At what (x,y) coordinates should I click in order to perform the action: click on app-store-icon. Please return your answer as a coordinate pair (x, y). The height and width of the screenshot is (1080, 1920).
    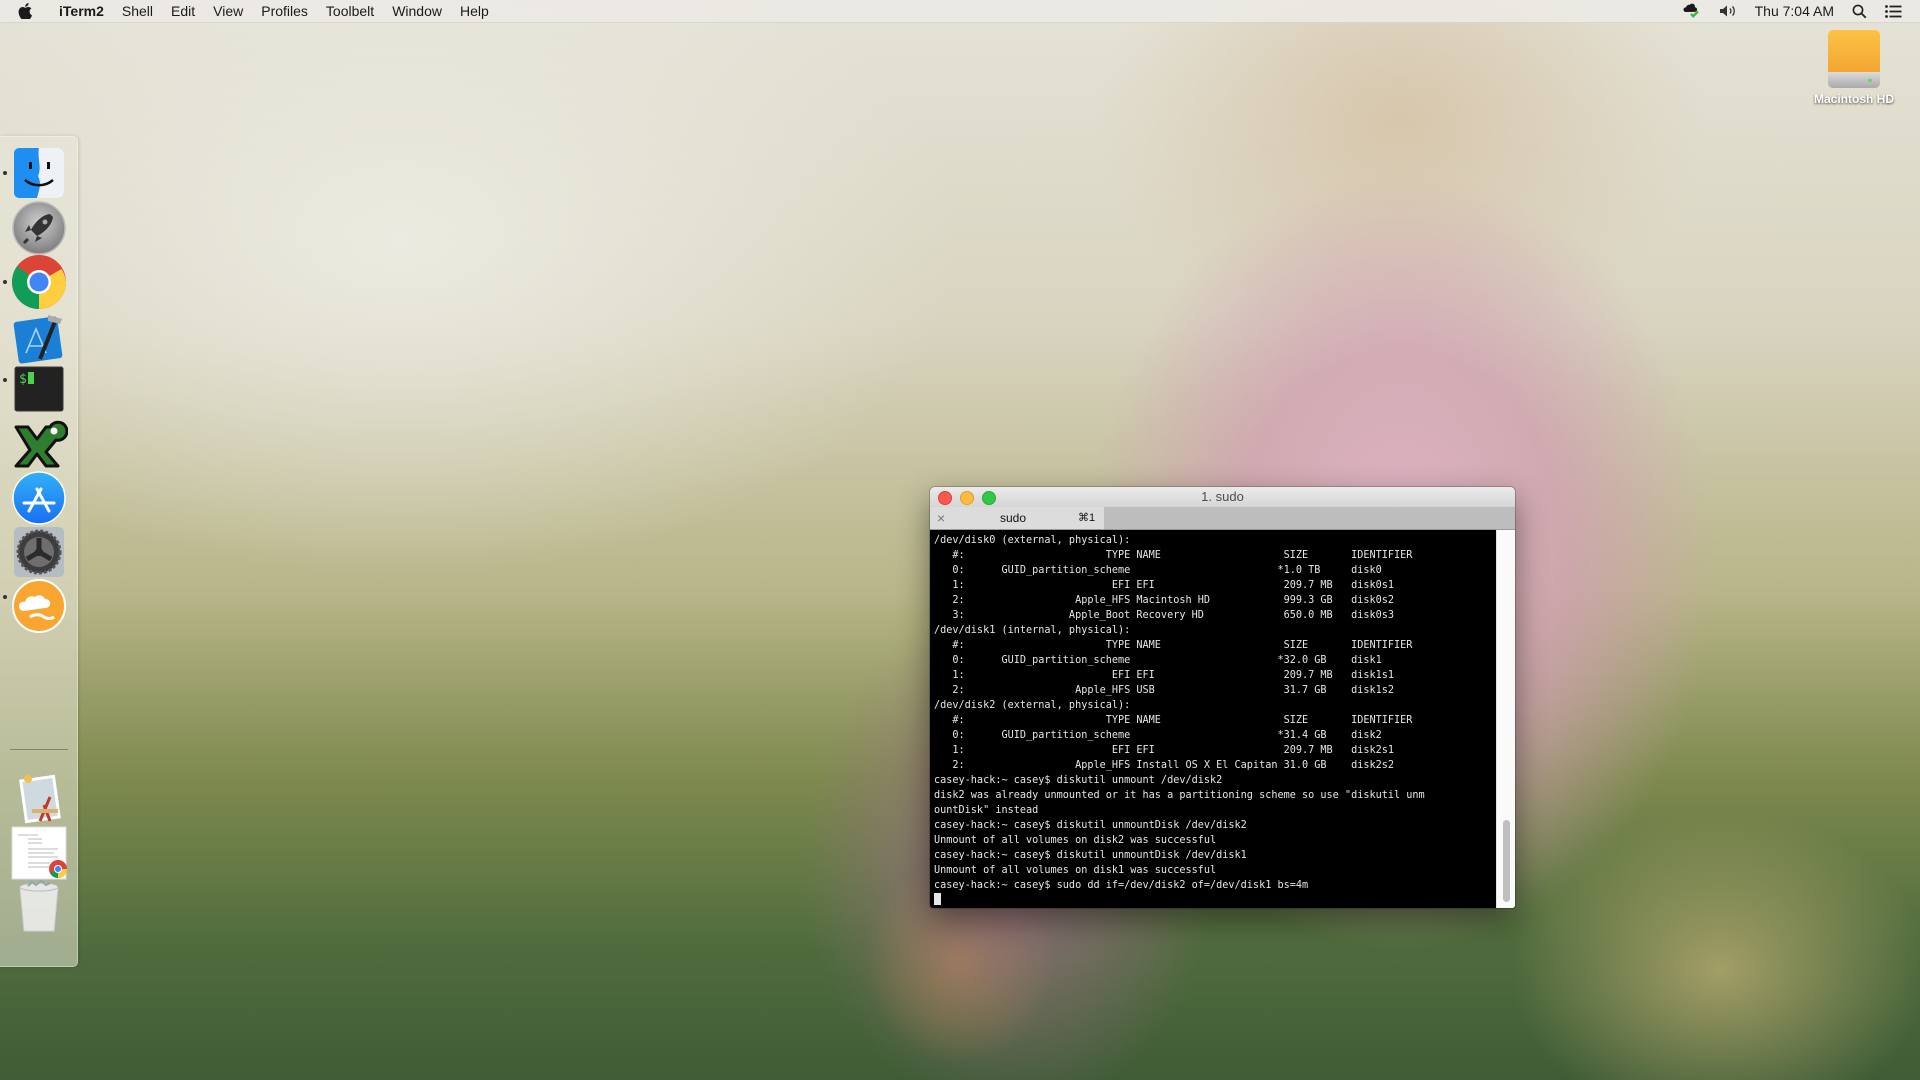
    Looking at the image, I should click on (39, 498).